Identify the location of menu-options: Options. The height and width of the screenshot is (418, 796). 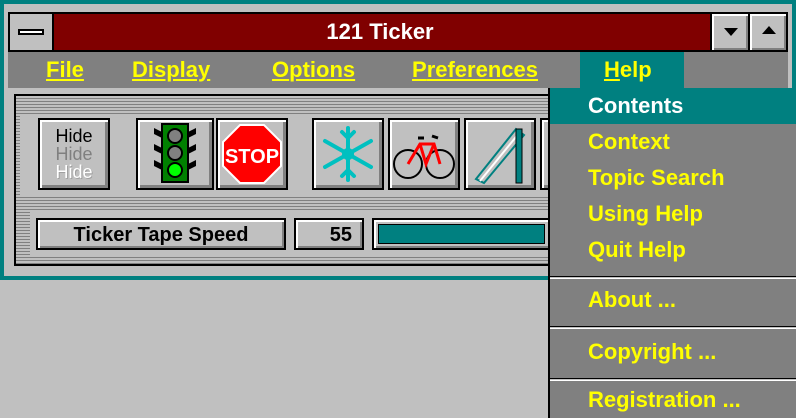
(313, 70).